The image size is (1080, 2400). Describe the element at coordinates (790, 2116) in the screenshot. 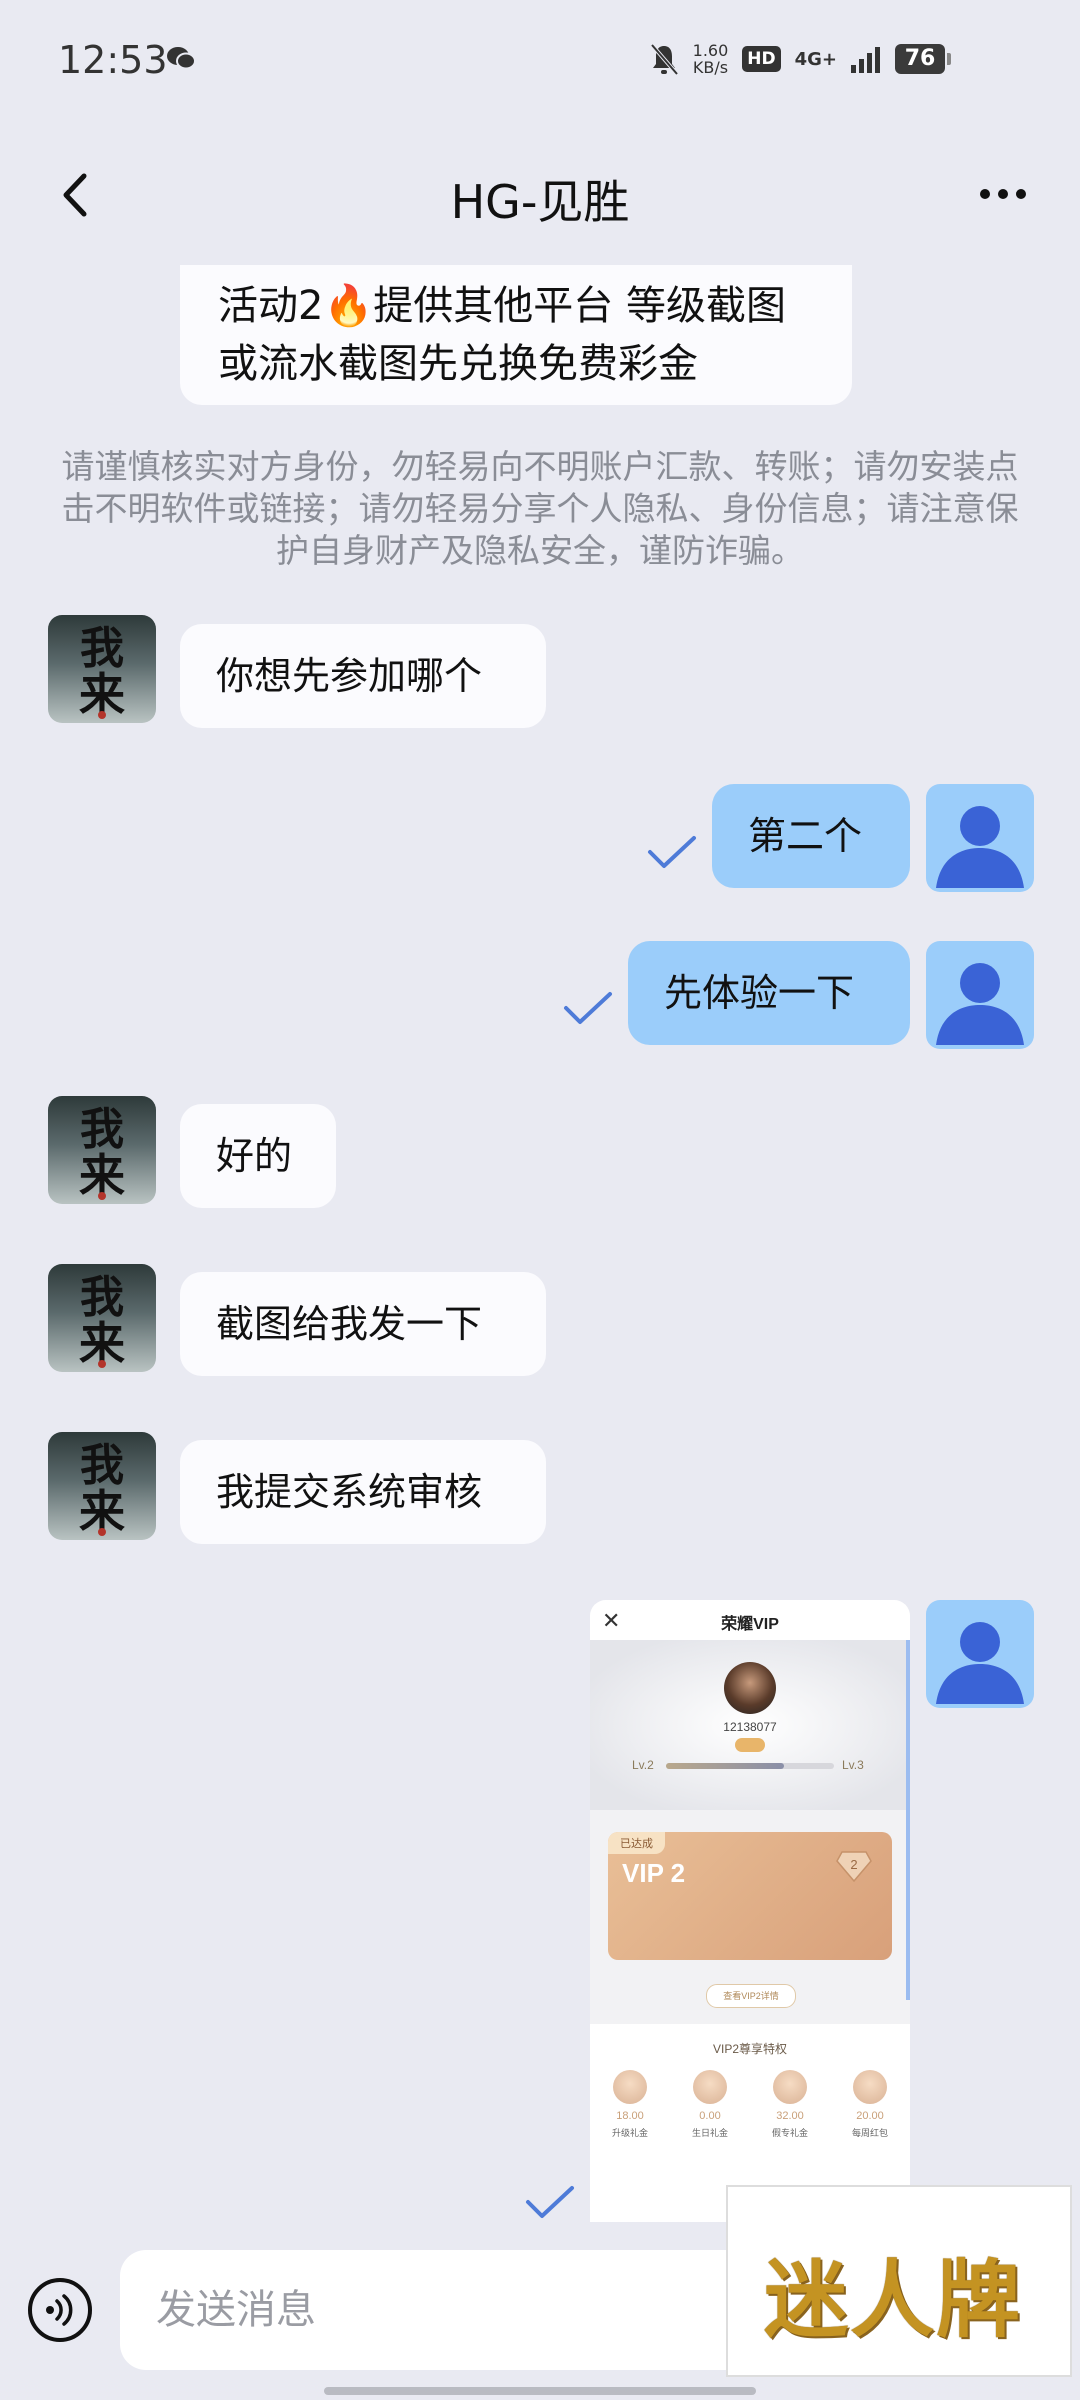

I see `shot-privilege-value: 32.00` at that location.